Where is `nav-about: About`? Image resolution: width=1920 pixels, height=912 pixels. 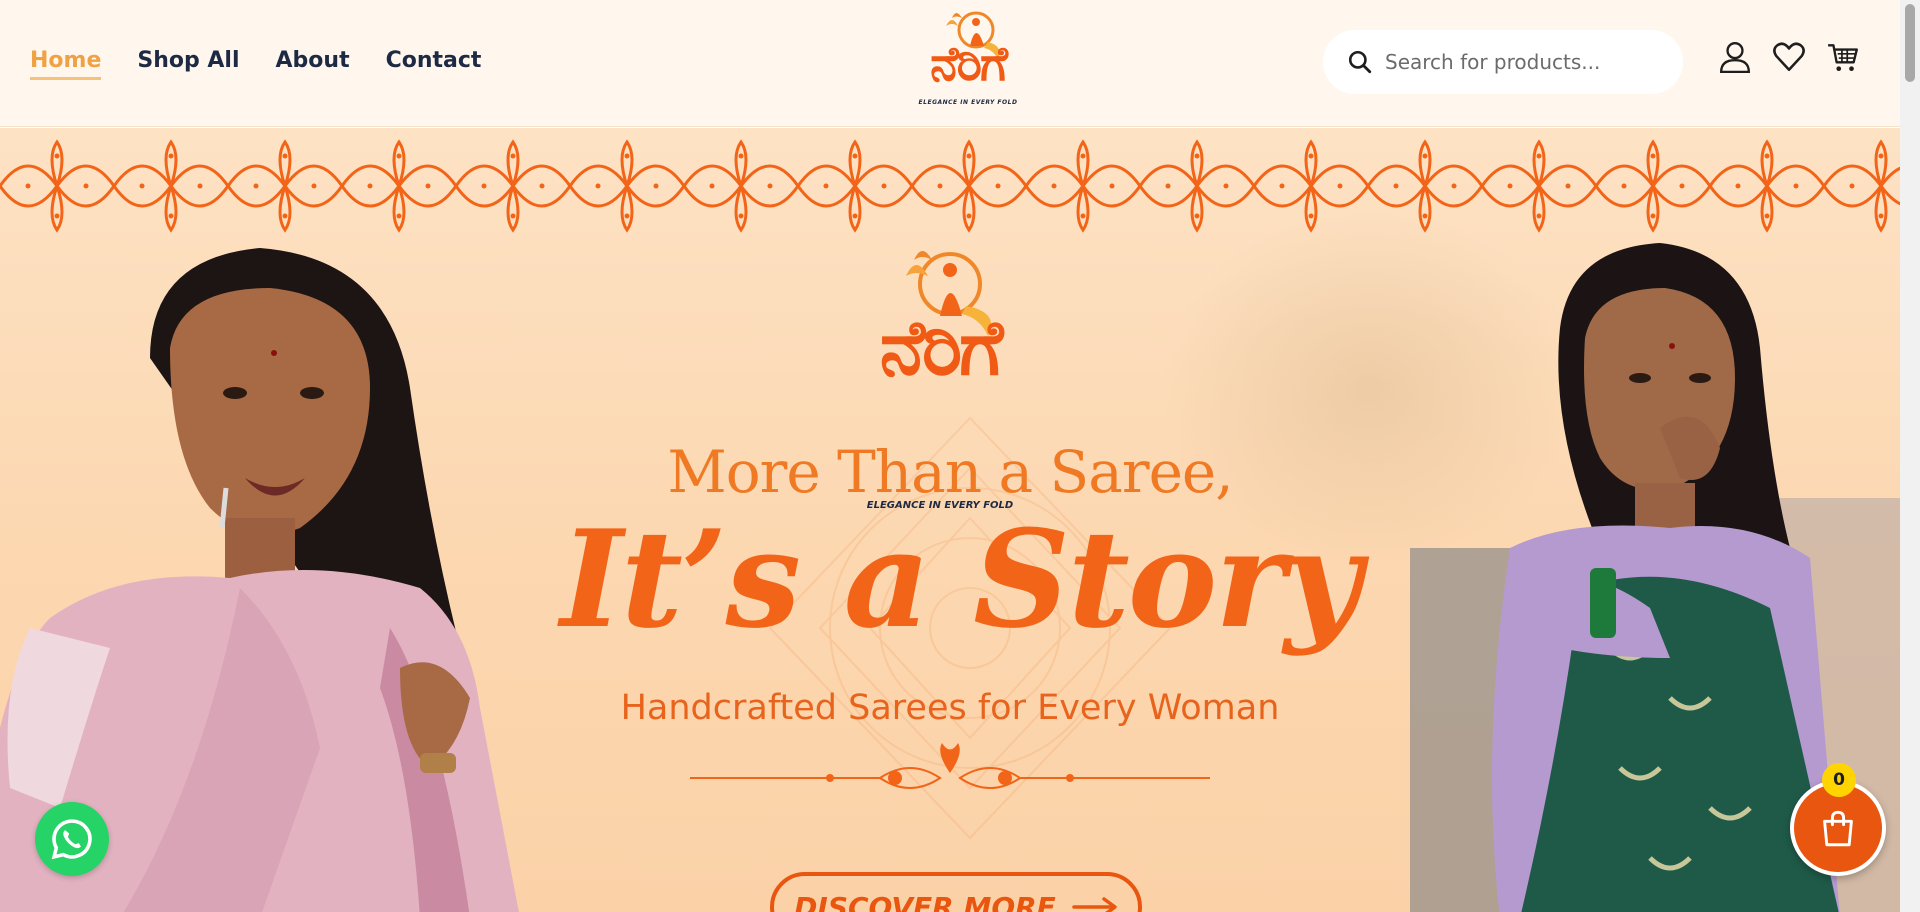
nav-about: About is located at coordinates (313, 64).